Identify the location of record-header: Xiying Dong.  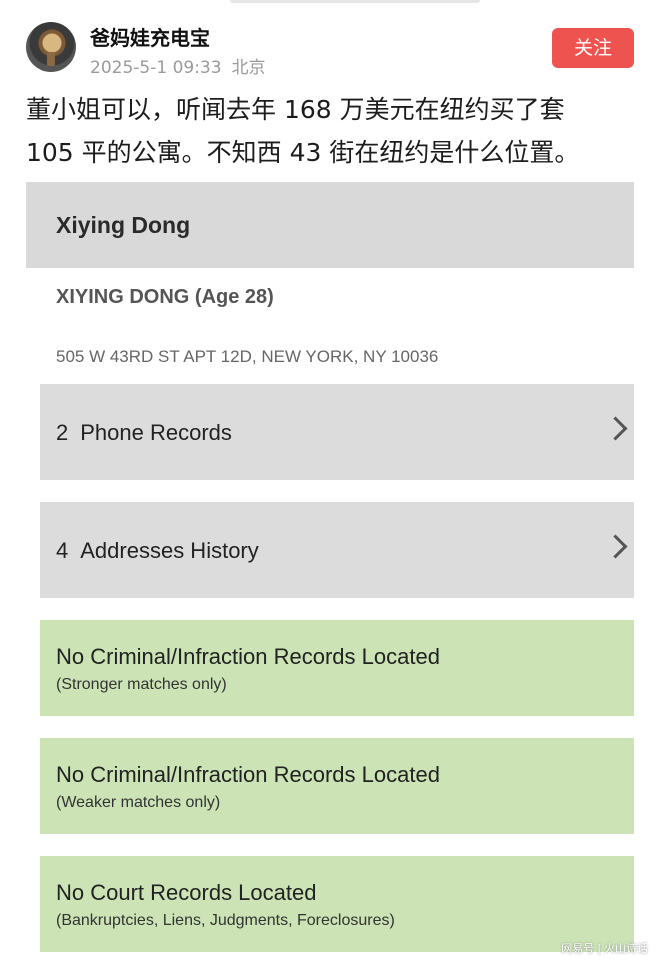
(330, 225).